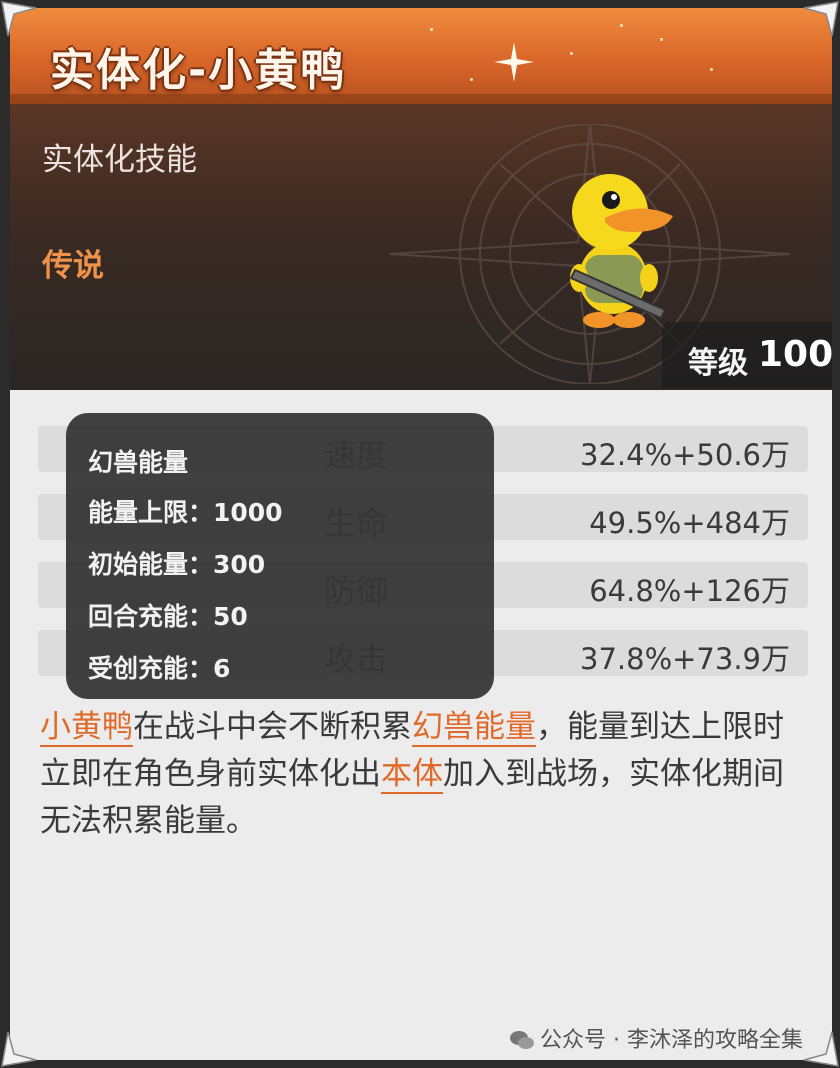 The height and width of the screenshot is (1068, 840). Describe the element at coordinates (159, 668) in the screenshot. I see `energy-on-hit: 受创充能：6` at that location.